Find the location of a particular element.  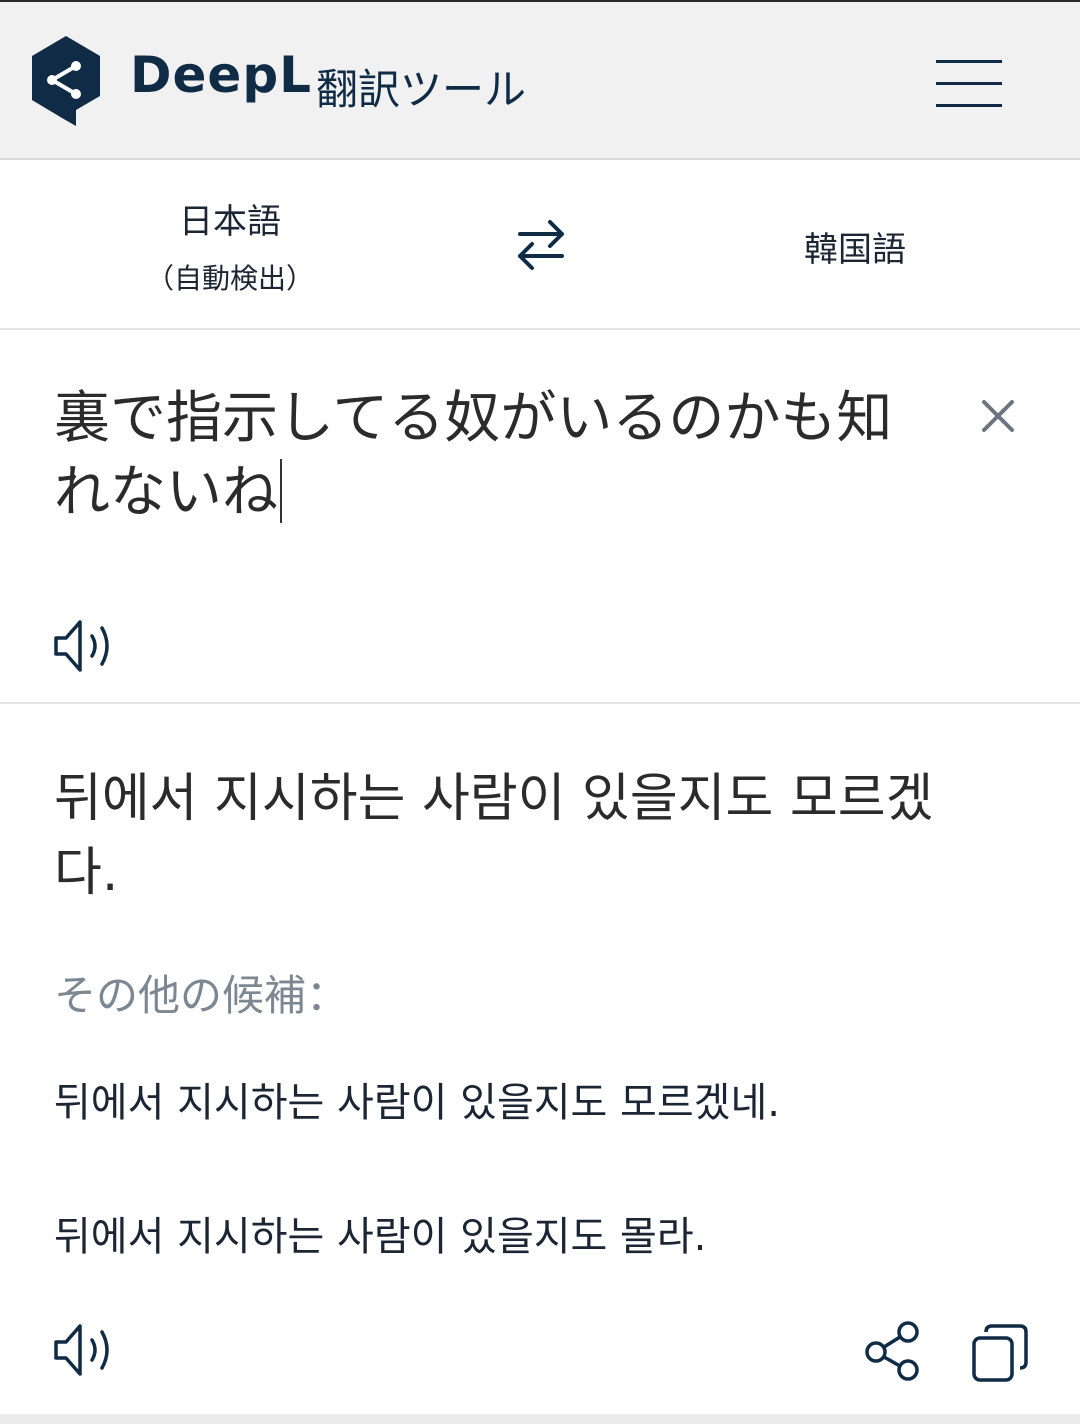

translated-text: 뒤에서 지시하는 사람이 있을지도 모르겠다. is located at coordinates (494, 836).